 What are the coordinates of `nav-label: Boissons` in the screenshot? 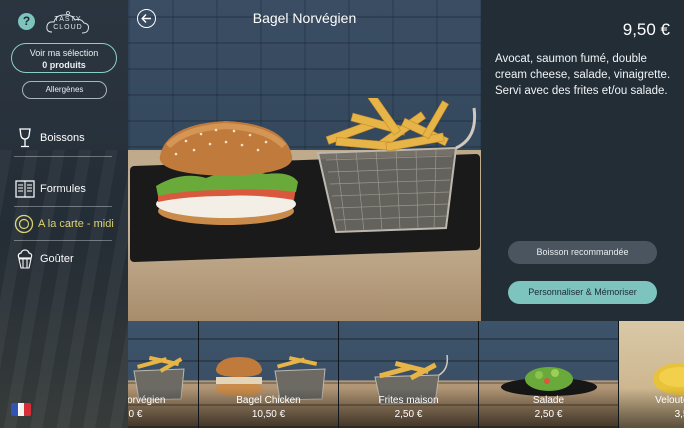 It's located at (62, 138).